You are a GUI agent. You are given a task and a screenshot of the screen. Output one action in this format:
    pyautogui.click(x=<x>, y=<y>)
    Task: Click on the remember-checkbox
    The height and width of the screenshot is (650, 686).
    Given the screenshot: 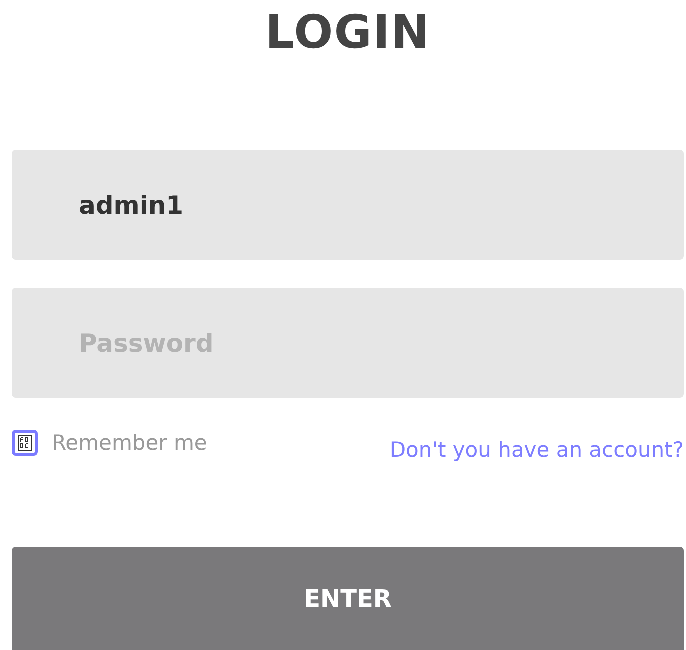 What is the action you would take?
    pyautogui.click(x=25, y=443)
    